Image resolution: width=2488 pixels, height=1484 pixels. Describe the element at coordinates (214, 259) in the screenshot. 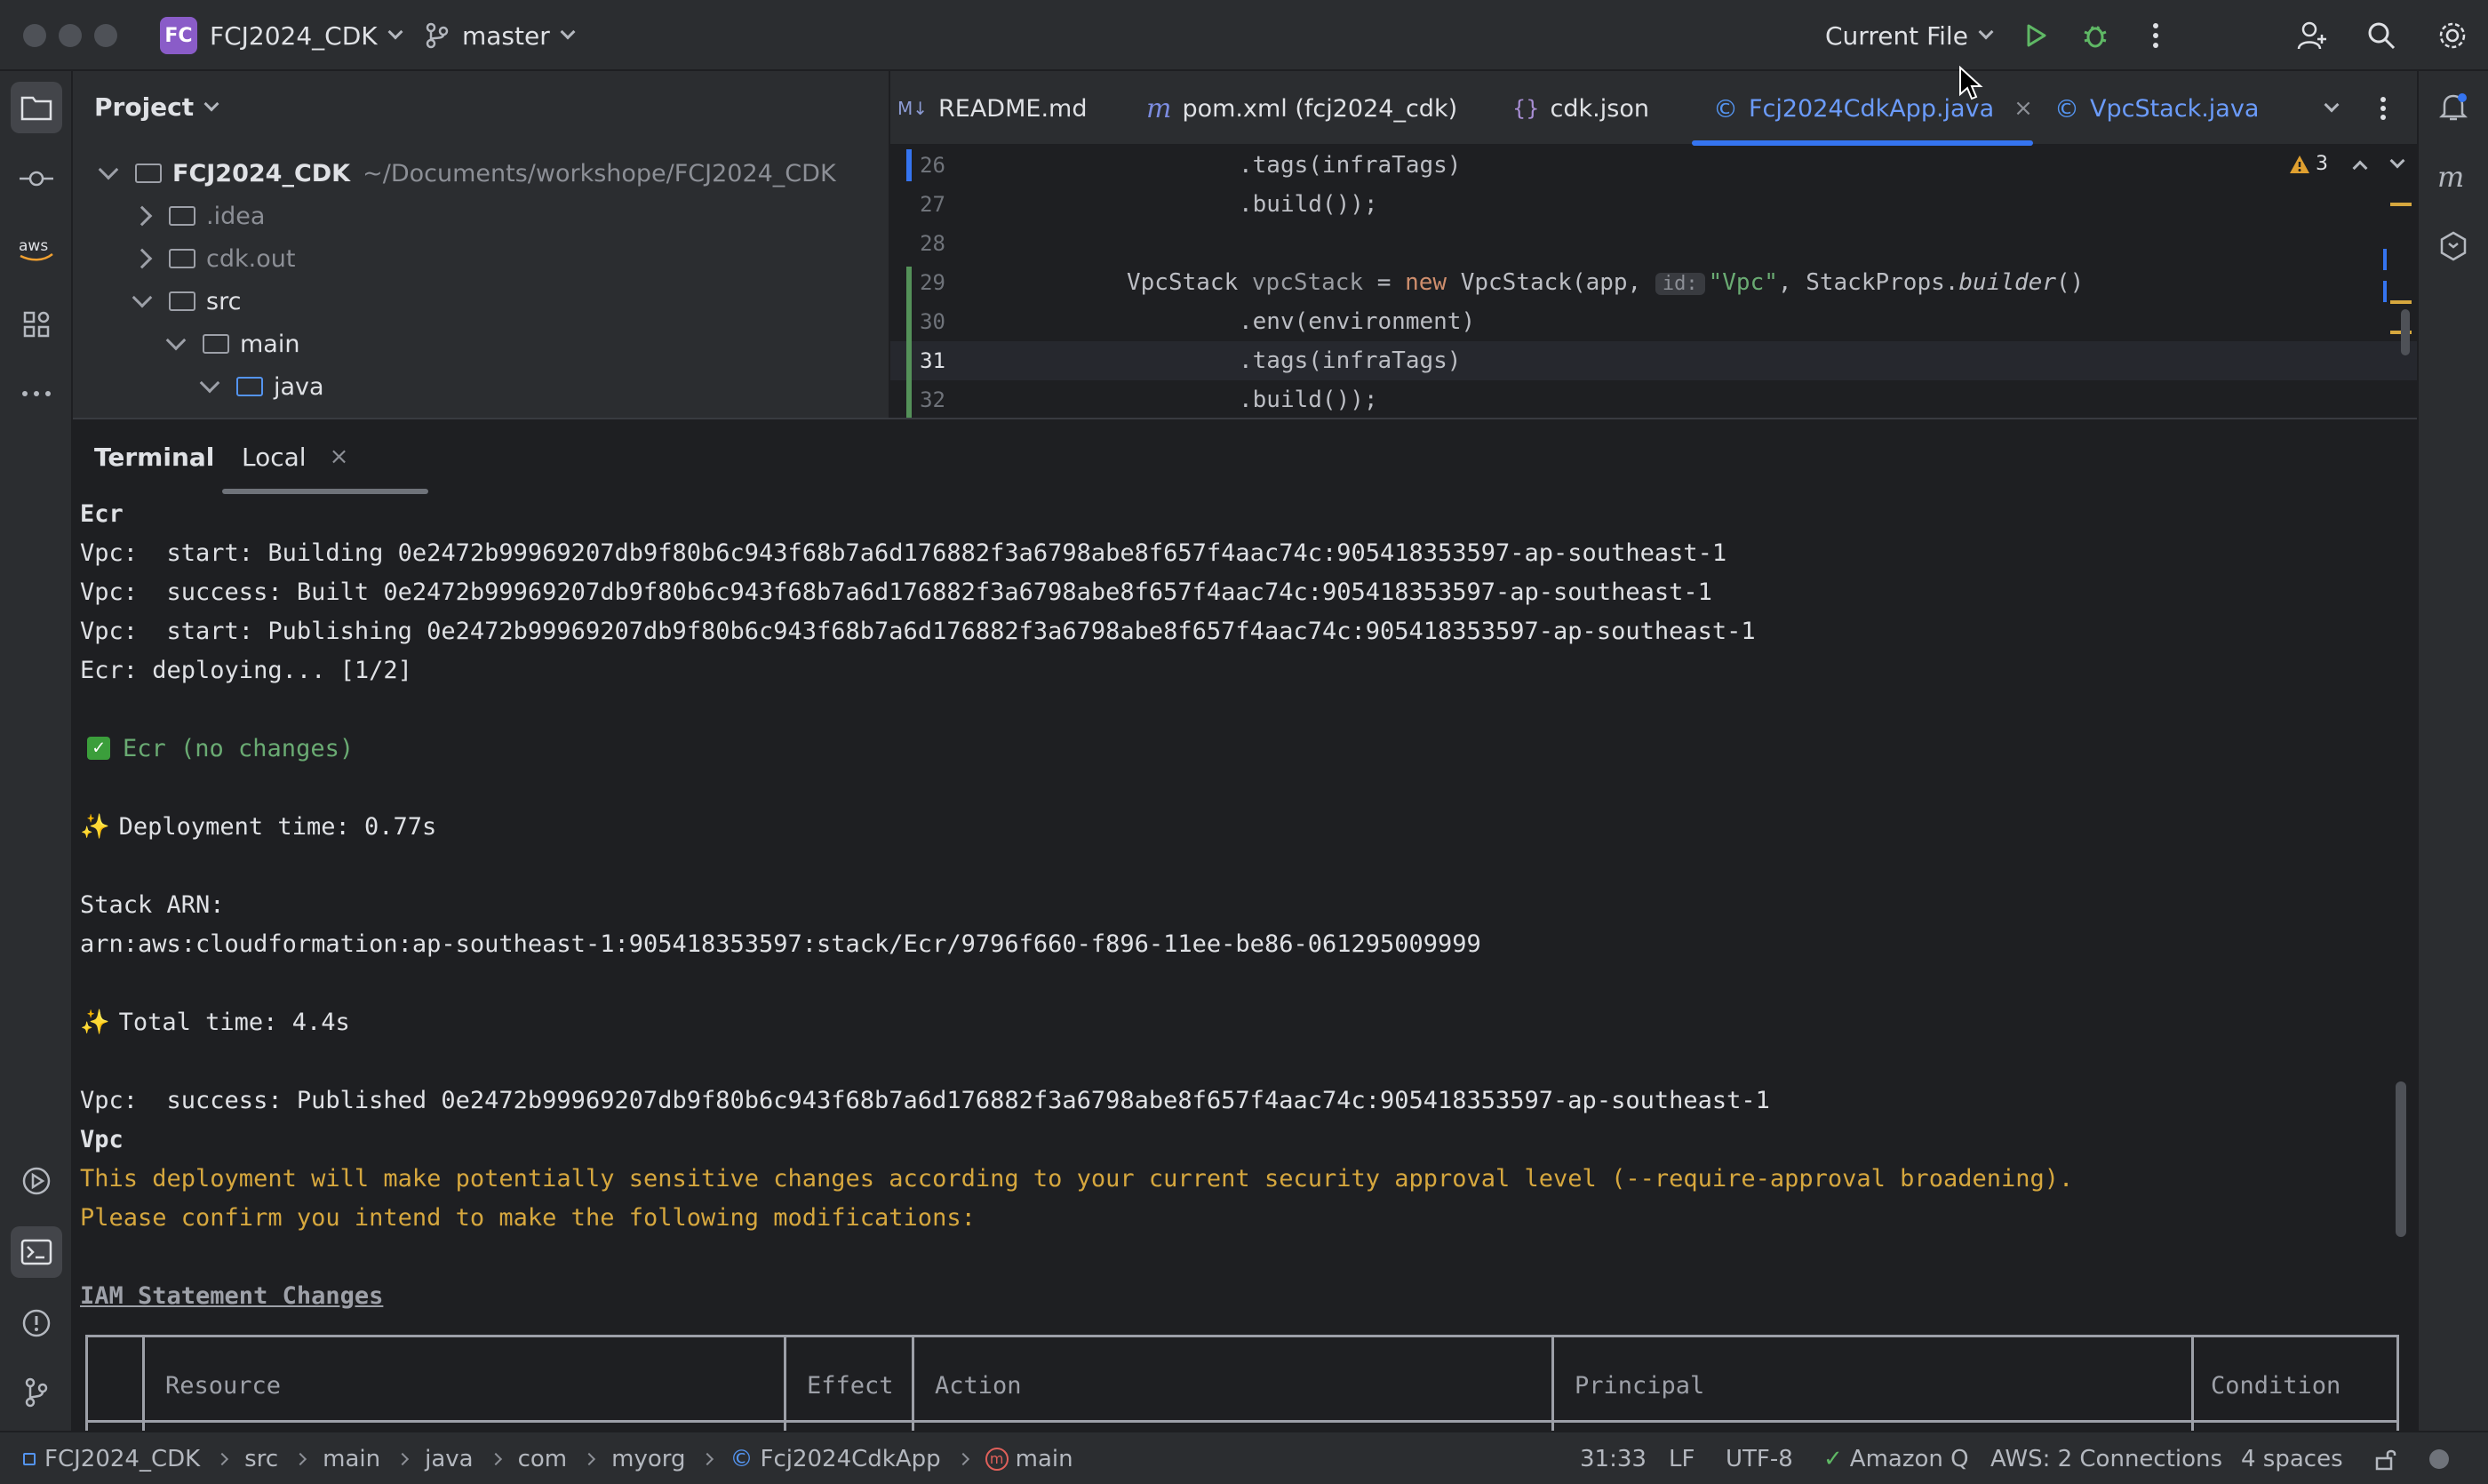

I see `tree-item-cdk-out: cdk.out` at that location.